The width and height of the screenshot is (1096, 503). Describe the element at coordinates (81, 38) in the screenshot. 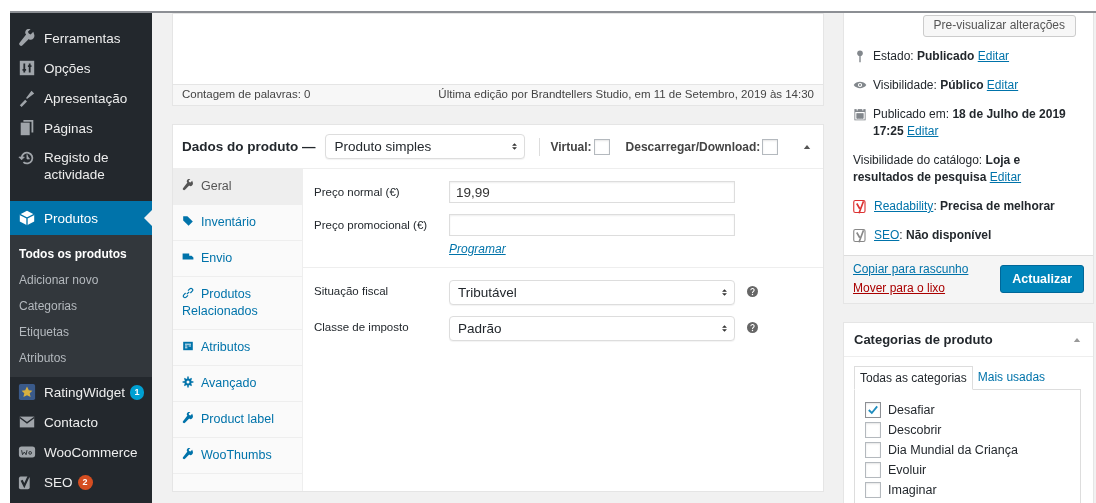

I see `sidebar-item: Ferramentas` at that location.